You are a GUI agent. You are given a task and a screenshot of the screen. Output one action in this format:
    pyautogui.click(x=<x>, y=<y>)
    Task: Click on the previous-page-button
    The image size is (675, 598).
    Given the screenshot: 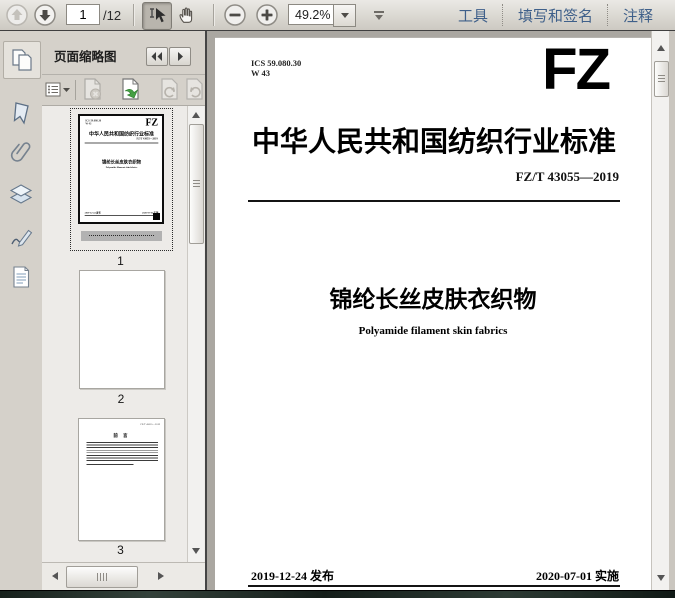 What is the action you would take?
    pyautogui.click(x=17, y=15)
    